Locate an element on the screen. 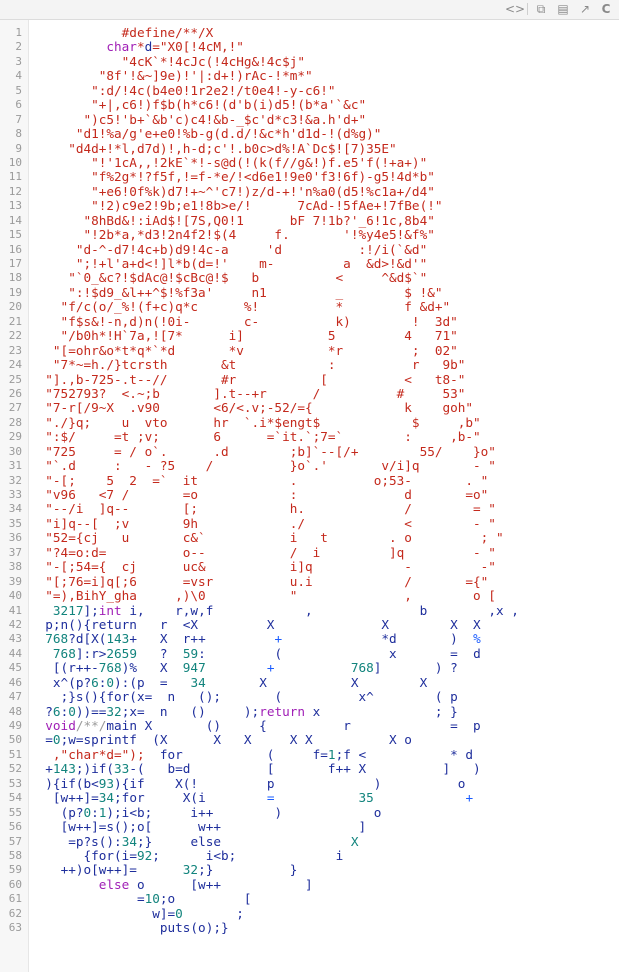 The height and width of the screenshot is (972, 619). code-line: 43 768?d[X(143+ X r++ + *d ) % is located at coordinates (314, 639).